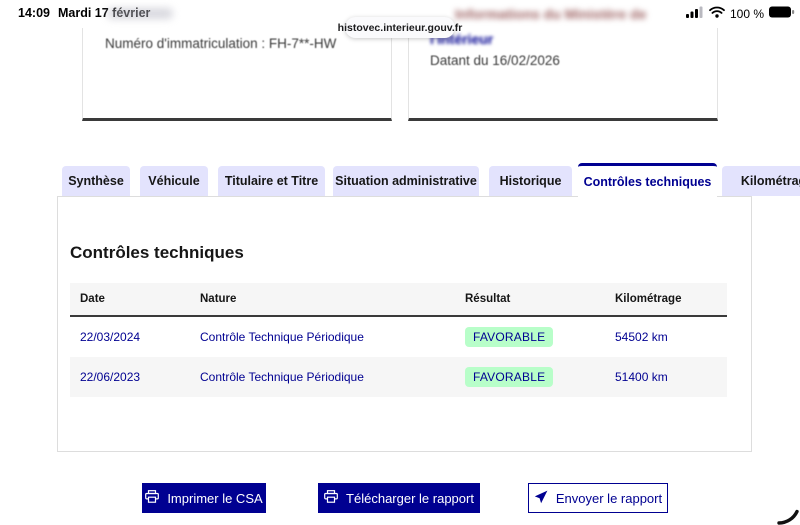 Image resolution: width=800 pixels, height=525 pixels. Describe the element at coordinates (398, 300) in the screenshot. I see `table-header-row: Date Nature Résultat Kilométrage` at that location.